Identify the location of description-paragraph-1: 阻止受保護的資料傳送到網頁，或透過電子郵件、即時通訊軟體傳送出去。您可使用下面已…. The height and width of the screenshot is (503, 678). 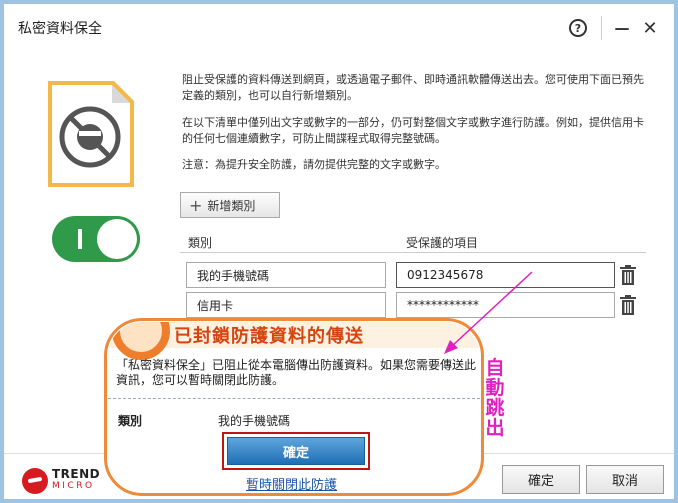
(413, 87).